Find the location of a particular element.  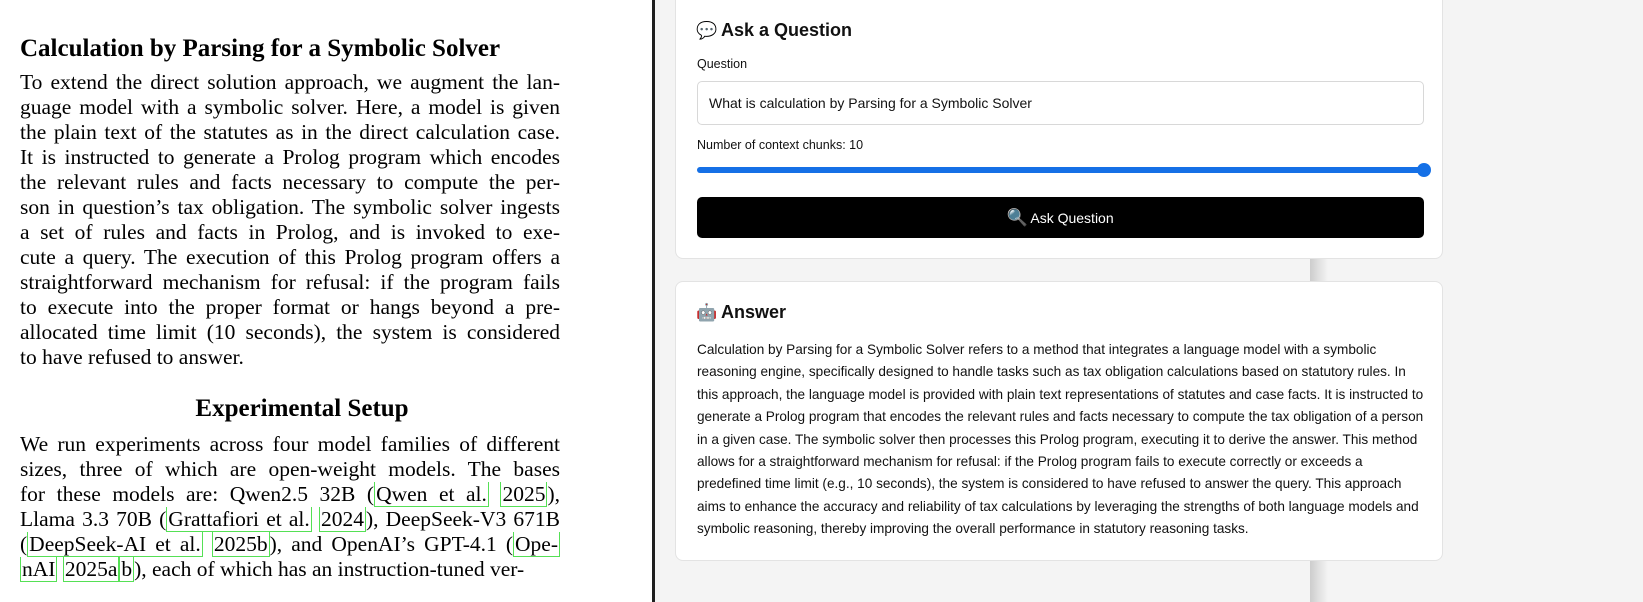

citation-link: DeepSeek-AI et al. is located at coordinates (115, 544).